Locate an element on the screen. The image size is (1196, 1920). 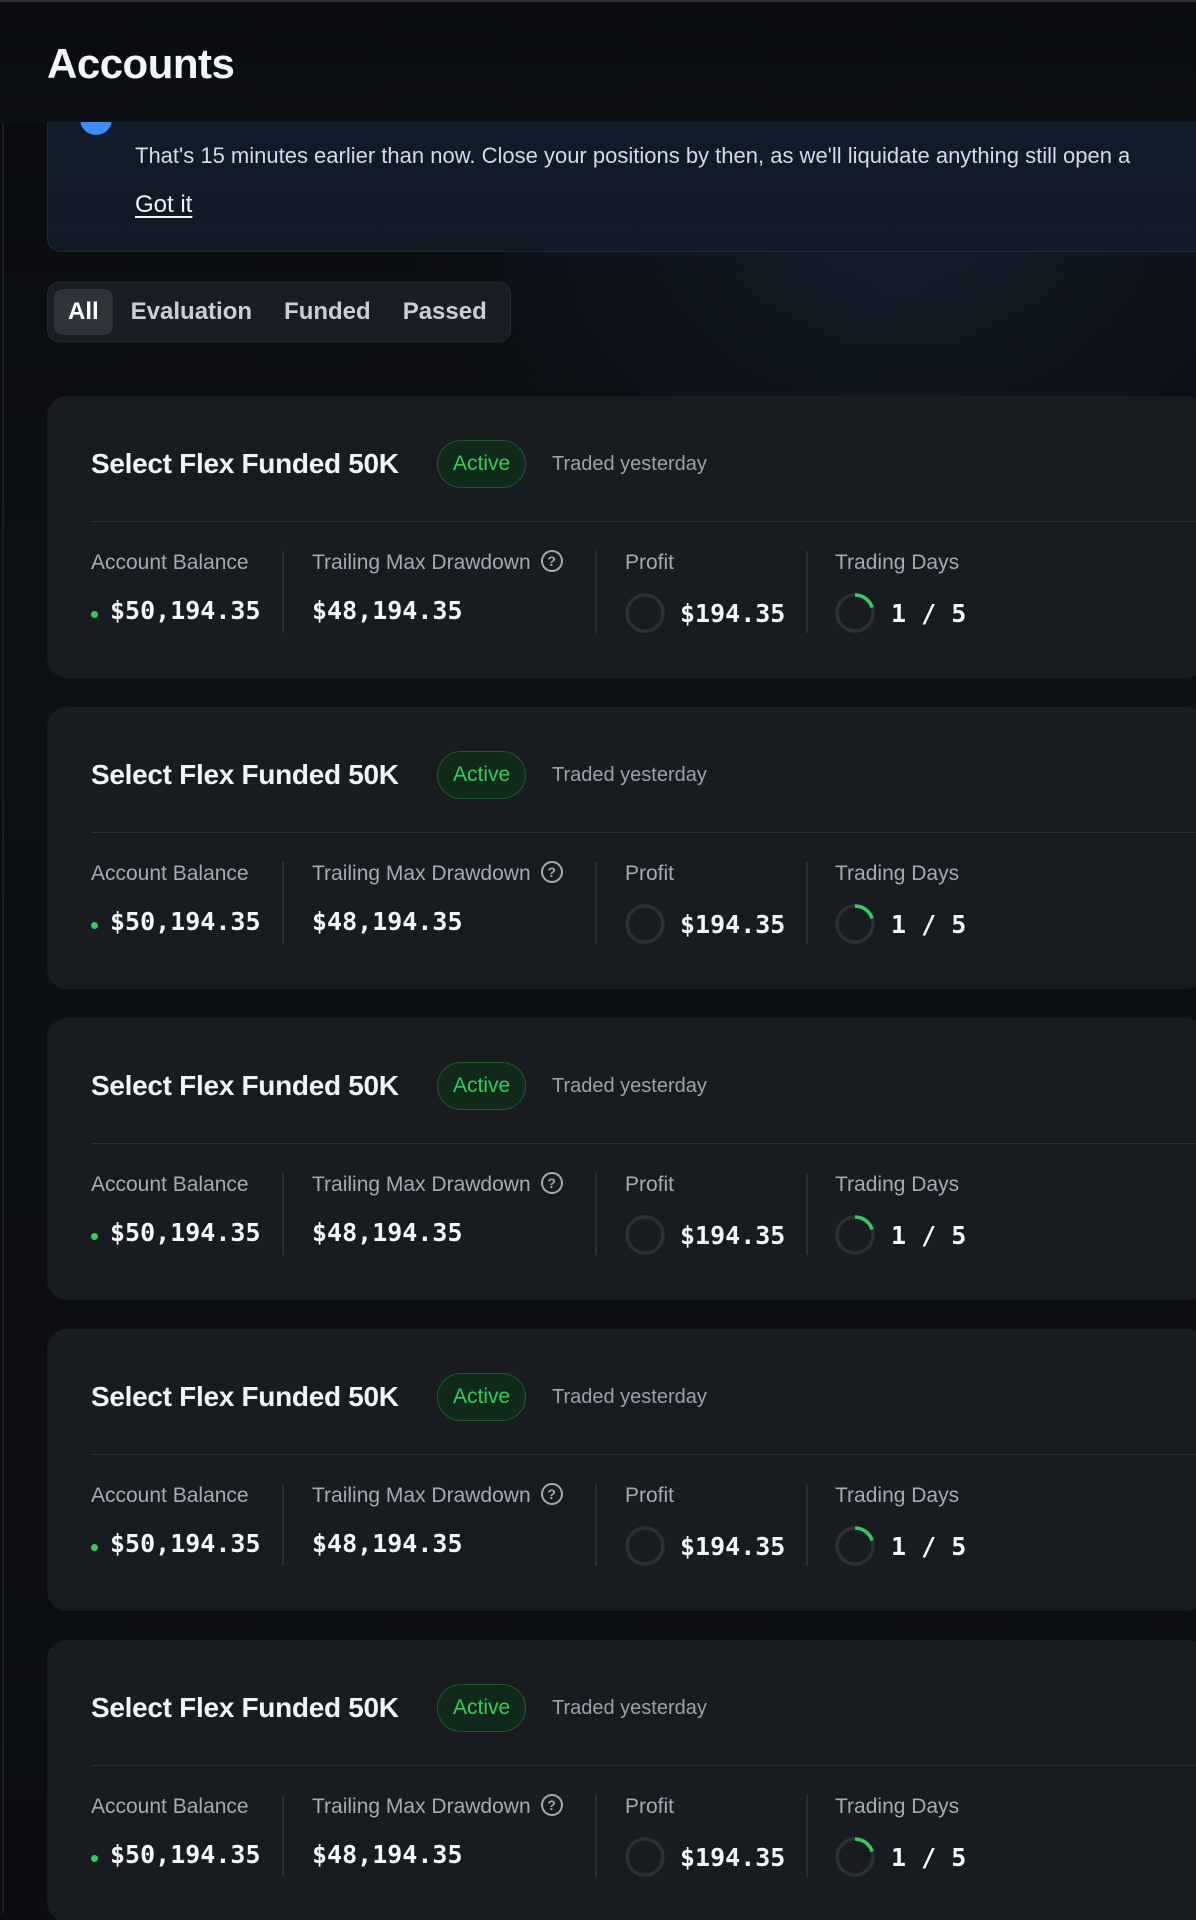
got-it-button: Got it is located at coordinates (163, 205).